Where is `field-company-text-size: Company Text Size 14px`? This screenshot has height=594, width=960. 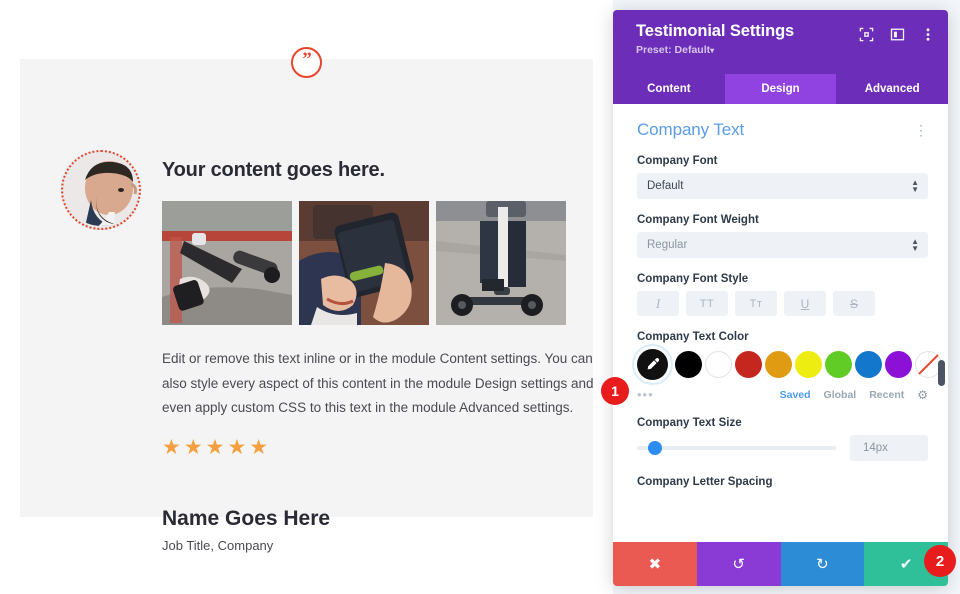
field-company-text-size: Company Text Size 14px is located at coordinates (780, 439).